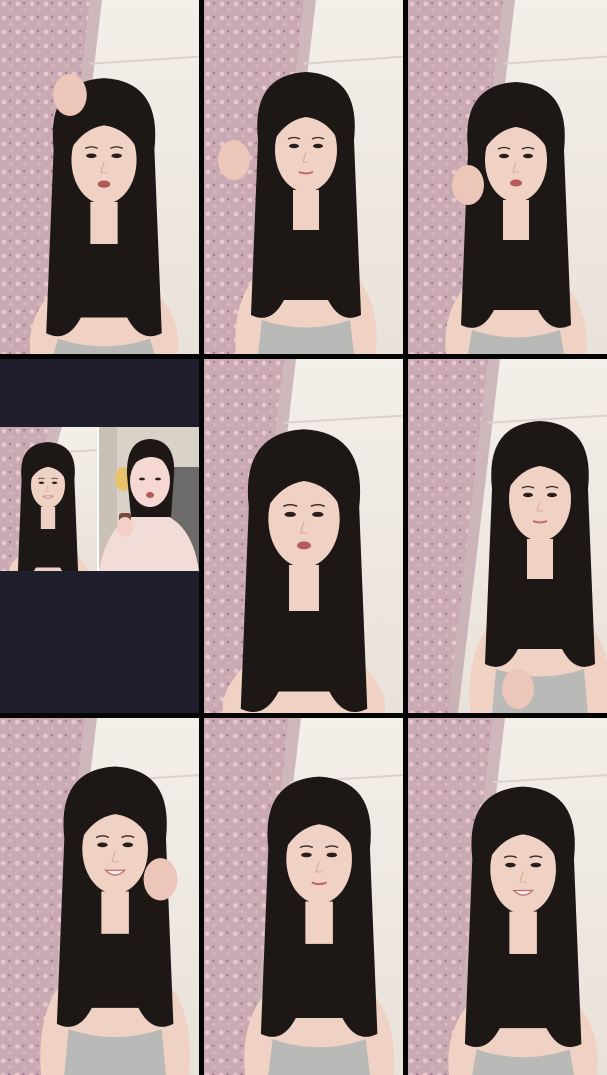  I want to click on split-call-inset, so click(99, 499).